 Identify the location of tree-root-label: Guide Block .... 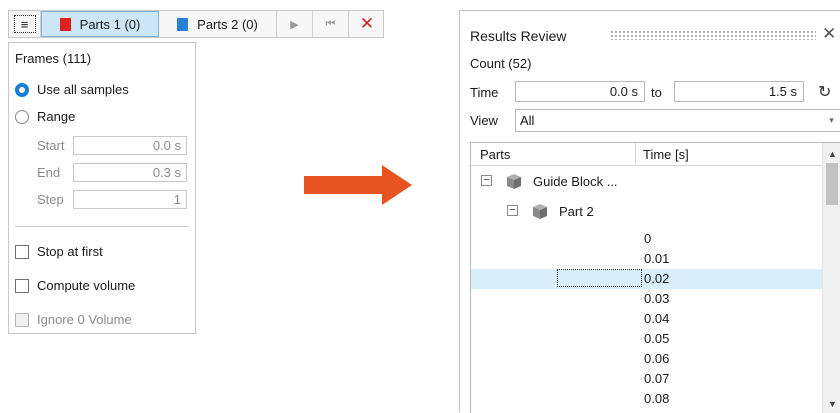
(575, 181).